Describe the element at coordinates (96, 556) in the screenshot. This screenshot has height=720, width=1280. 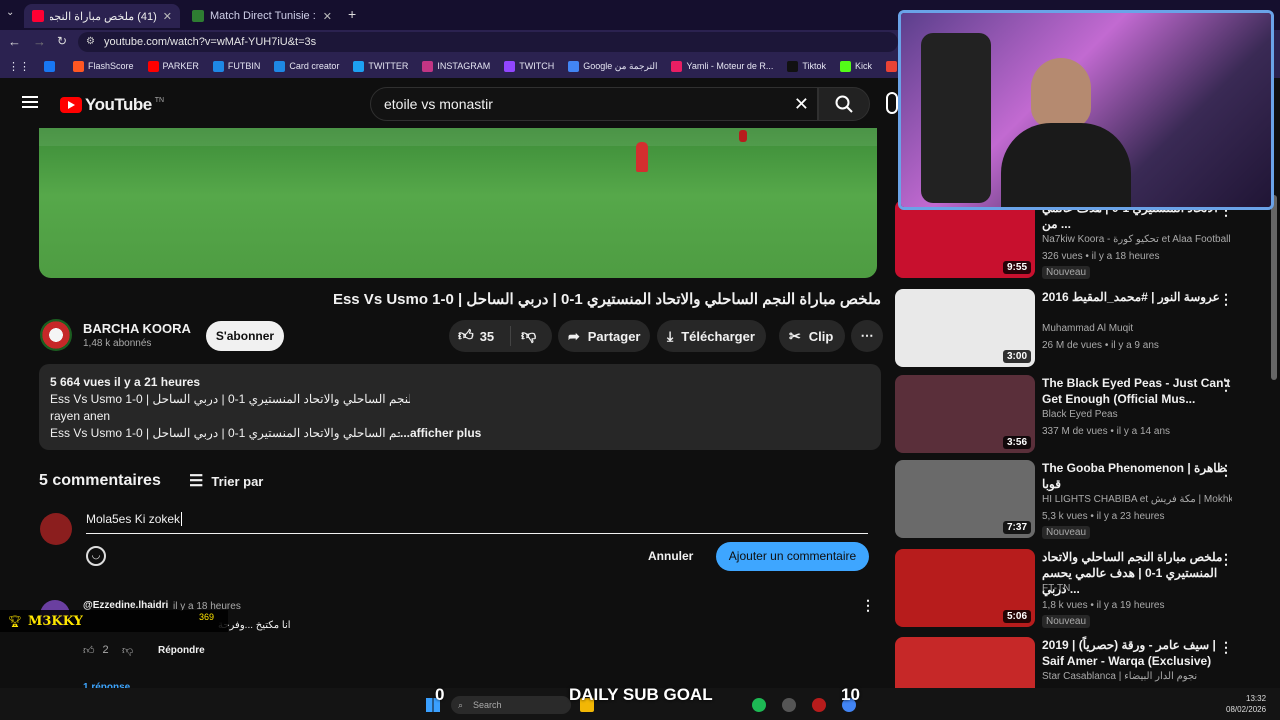
I see `emoji-icon: ◡` at that location.